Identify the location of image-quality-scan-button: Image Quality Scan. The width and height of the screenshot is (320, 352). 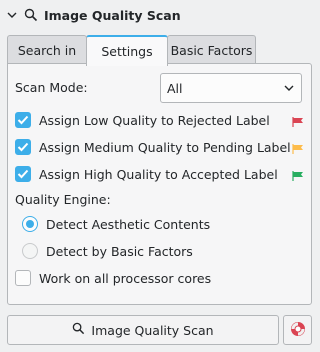
(143, 330).